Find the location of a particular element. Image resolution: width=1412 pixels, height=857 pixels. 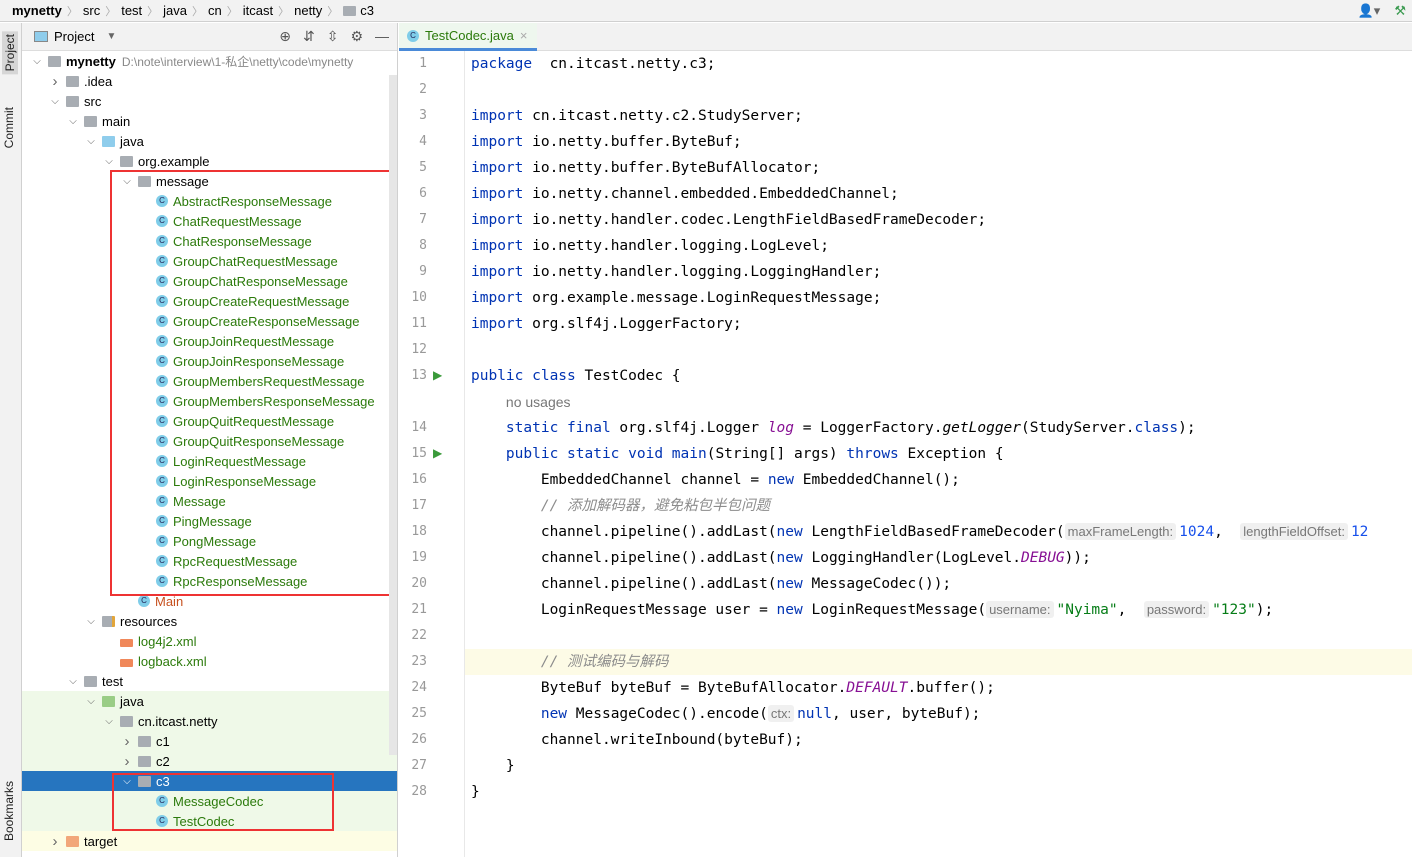

breadcrumb-item: c3 is located at coordinates (358, 10).